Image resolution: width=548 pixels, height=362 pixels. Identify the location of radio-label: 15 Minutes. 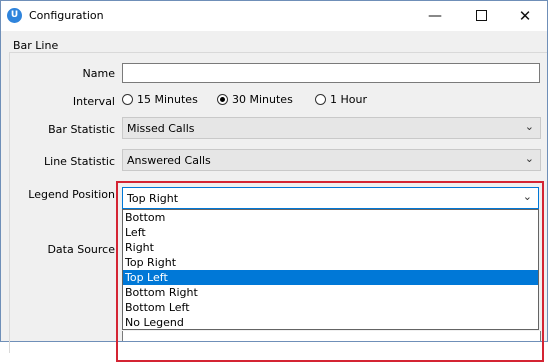
(167, 99).